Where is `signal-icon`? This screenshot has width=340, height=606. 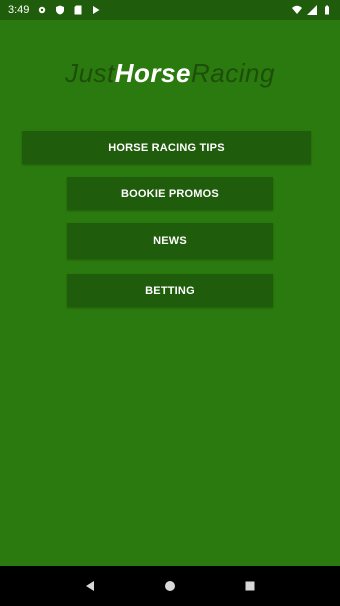 signal-icon is located at coordinates (312, 10).